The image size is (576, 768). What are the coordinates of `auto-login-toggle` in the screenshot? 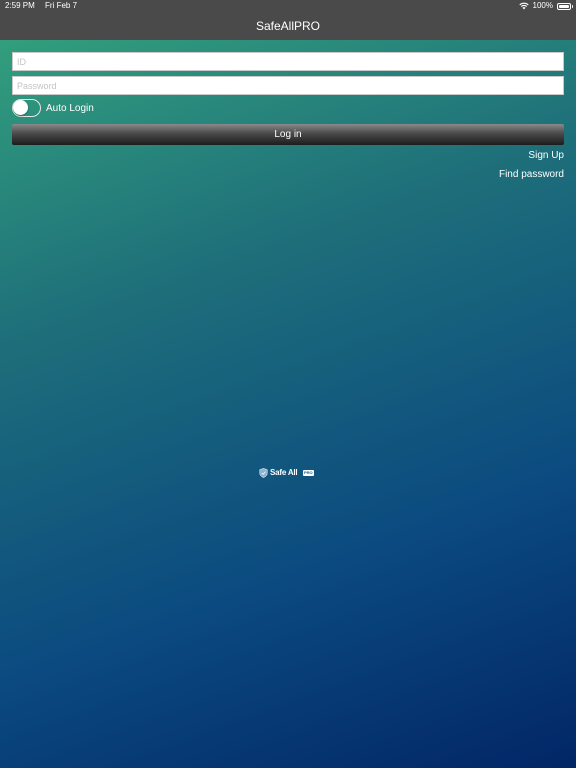 It's located at (26, 108).